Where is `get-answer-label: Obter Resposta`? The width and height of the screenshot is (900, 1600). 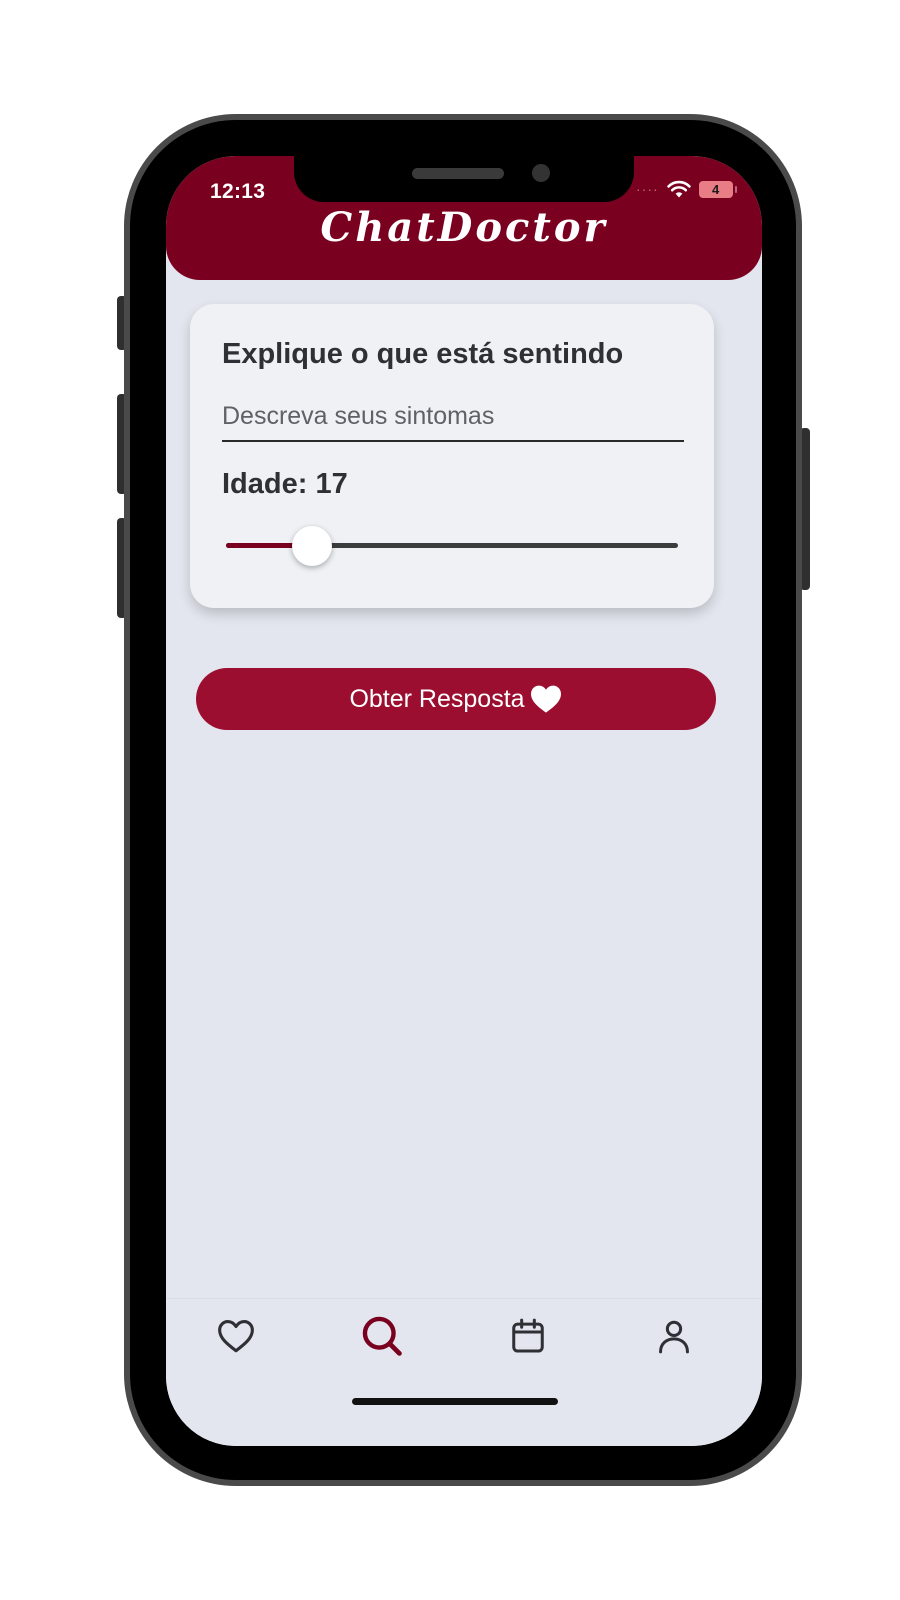 get-answer-label: Obter Resposta is located at coordinates (437, 698).